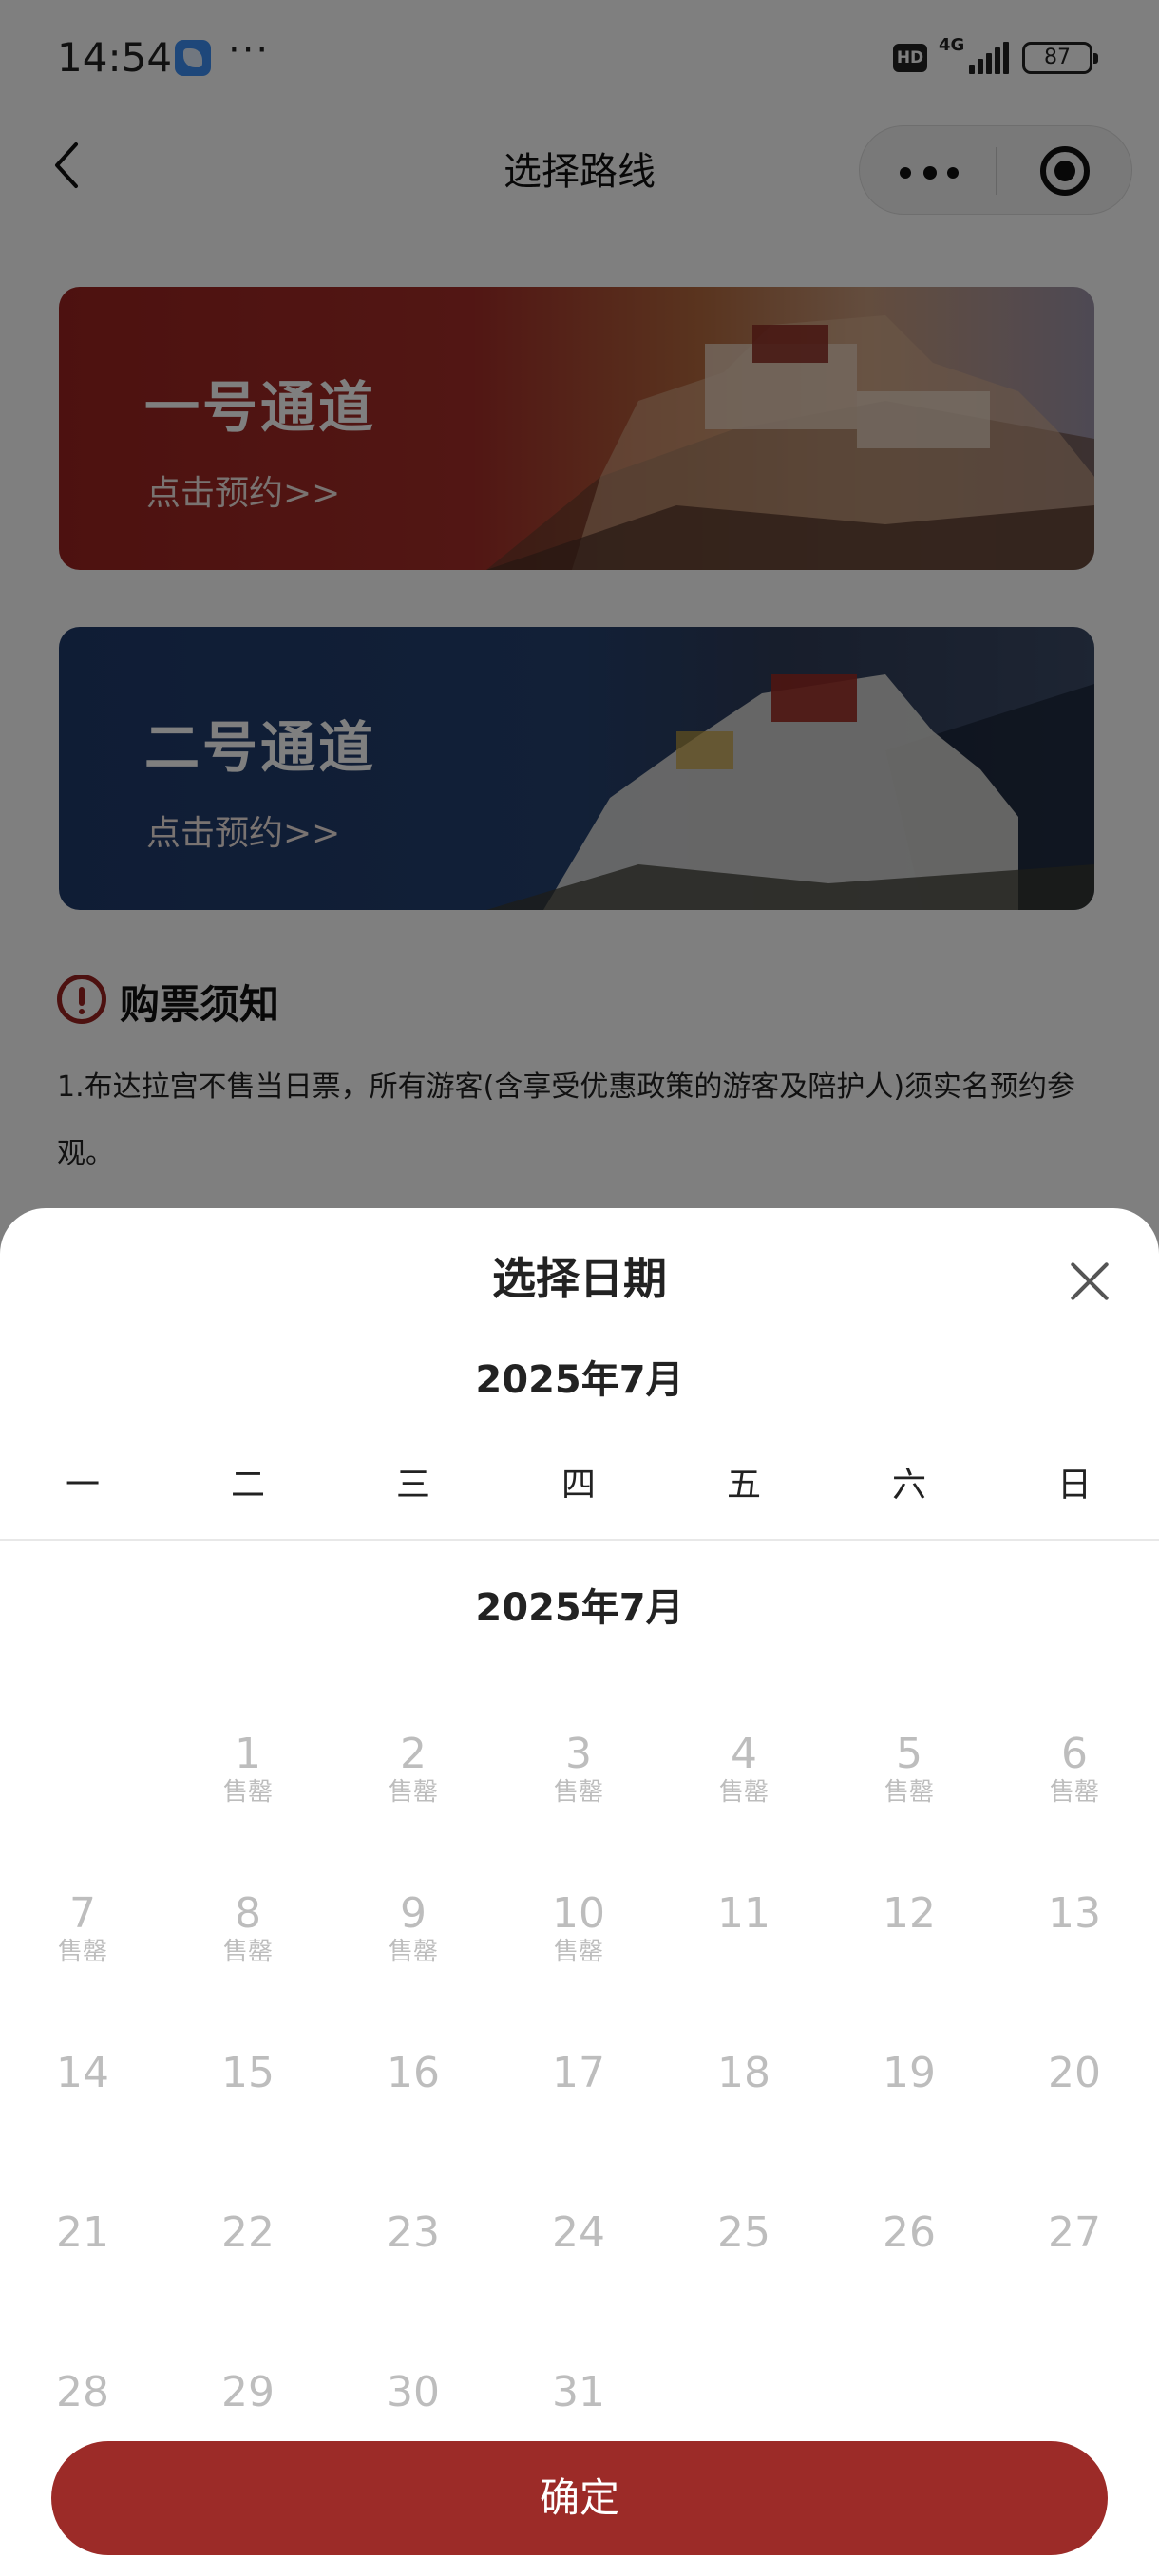 The height and width of the screenshot is (2576, 1159). I want to click on calendar-day: 17, so click(578, 2111).